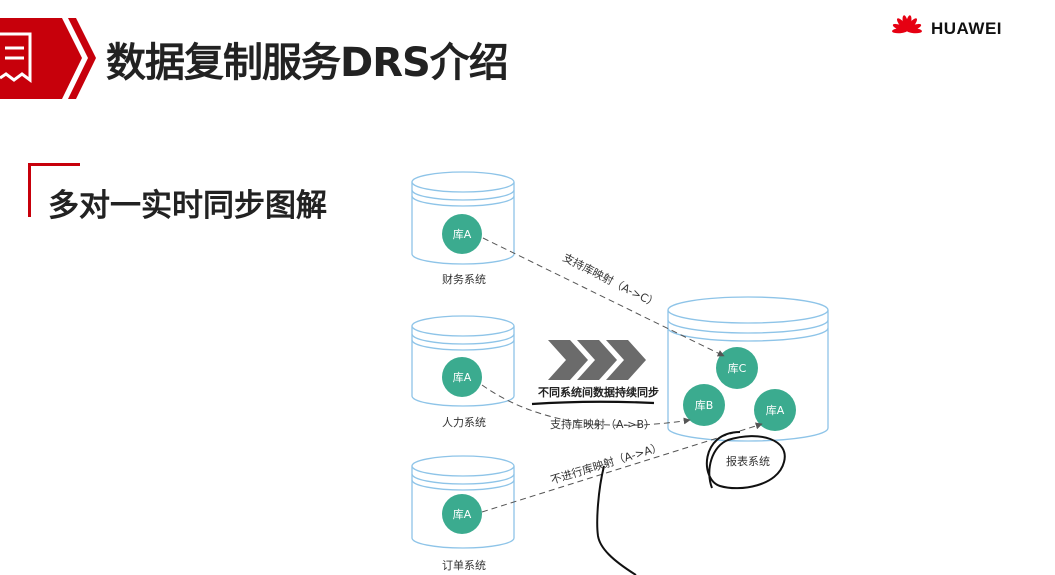 The width and height of the screenshot is (1055, 575). Describe the element at coordinates (598, 392) in the screenshot. I see `sync-label: 不同系统间数据持续同步` at that location.